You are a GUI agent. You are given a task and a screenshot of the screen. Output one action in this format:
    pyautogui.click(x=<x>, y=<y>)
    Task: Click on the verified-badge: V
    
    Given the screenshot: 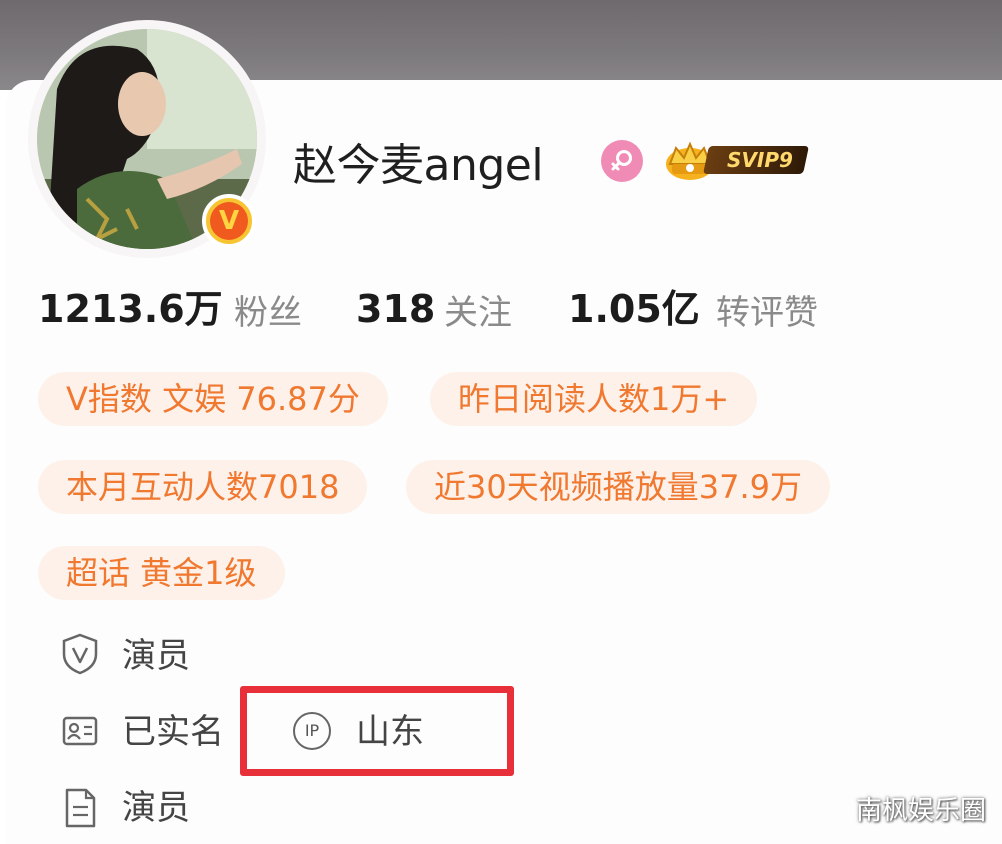 What is the action you would take?
    pyautogui.click(x=229, y=221)
    